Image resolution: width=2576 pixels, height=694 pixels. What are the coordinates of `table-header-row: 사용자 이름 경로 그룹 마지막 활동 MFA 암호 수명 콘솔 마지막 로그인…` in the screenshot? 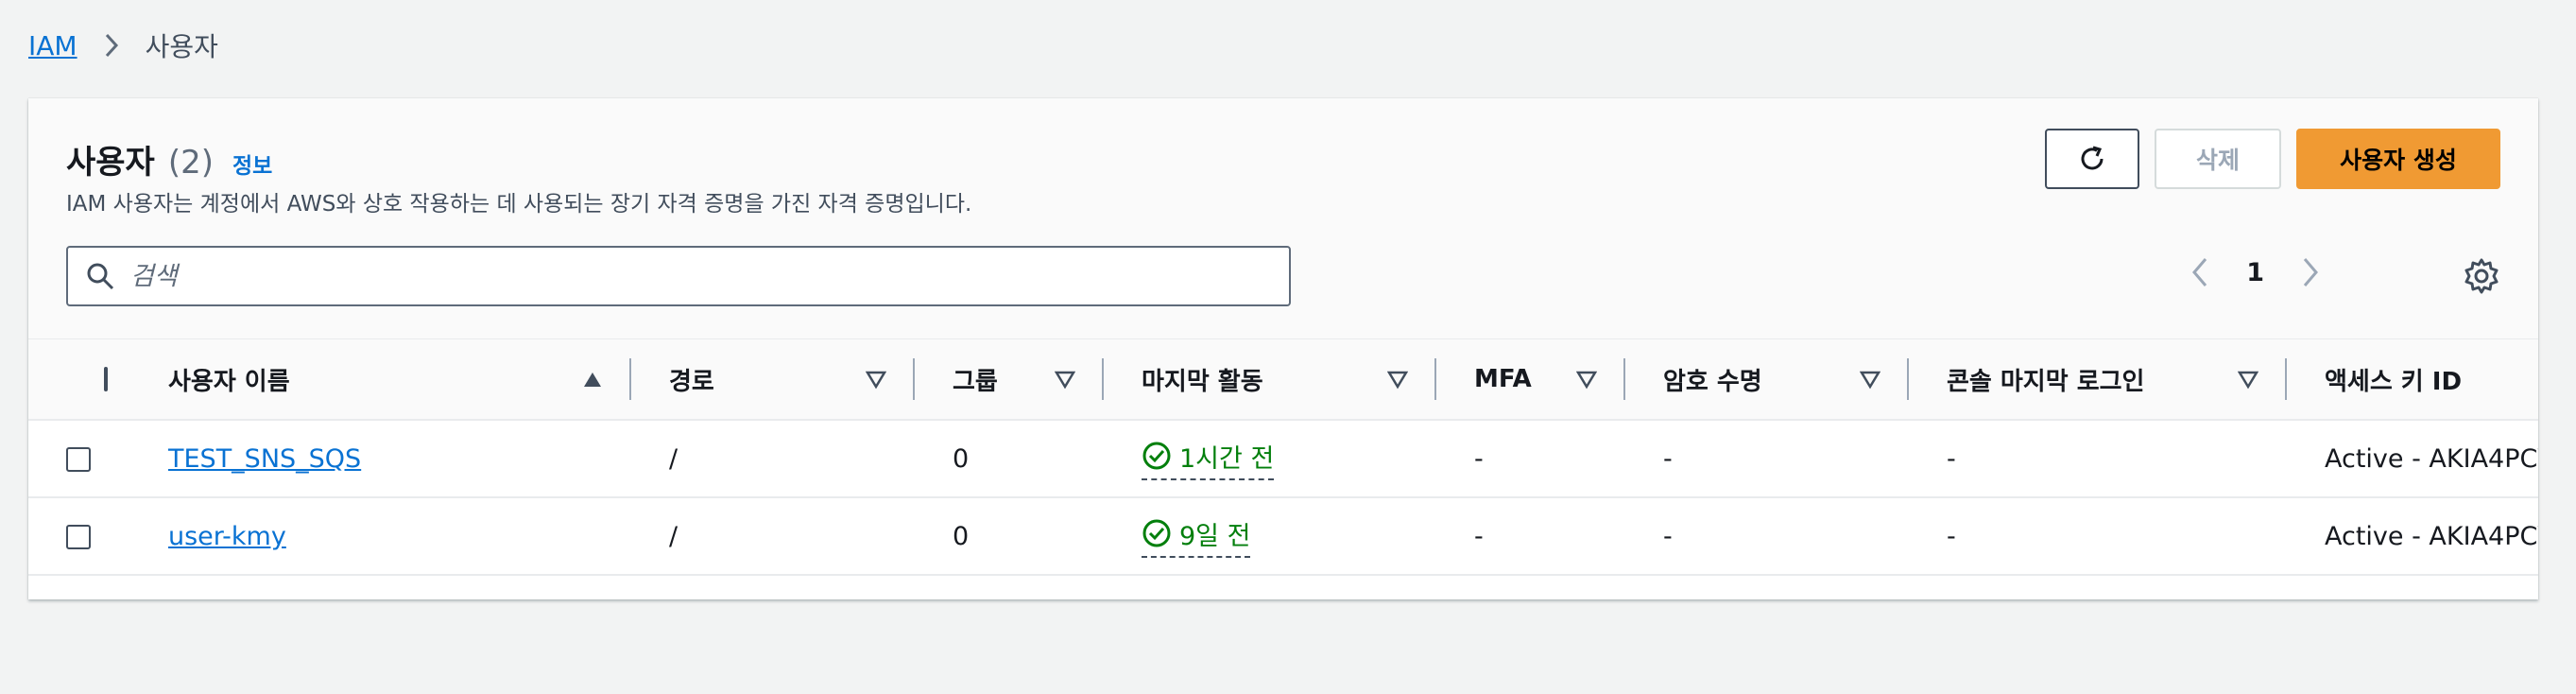 It's located at (1283, 379).